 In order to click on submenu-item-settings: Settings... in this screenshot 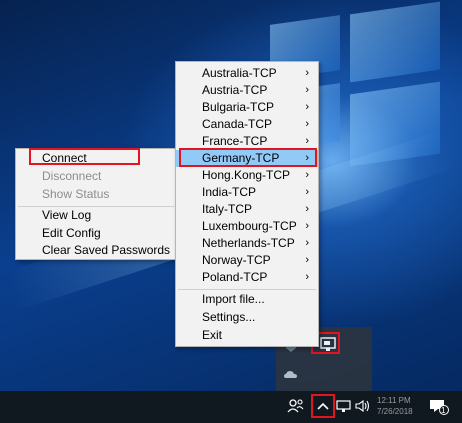, I will do `click(247, 317)`.